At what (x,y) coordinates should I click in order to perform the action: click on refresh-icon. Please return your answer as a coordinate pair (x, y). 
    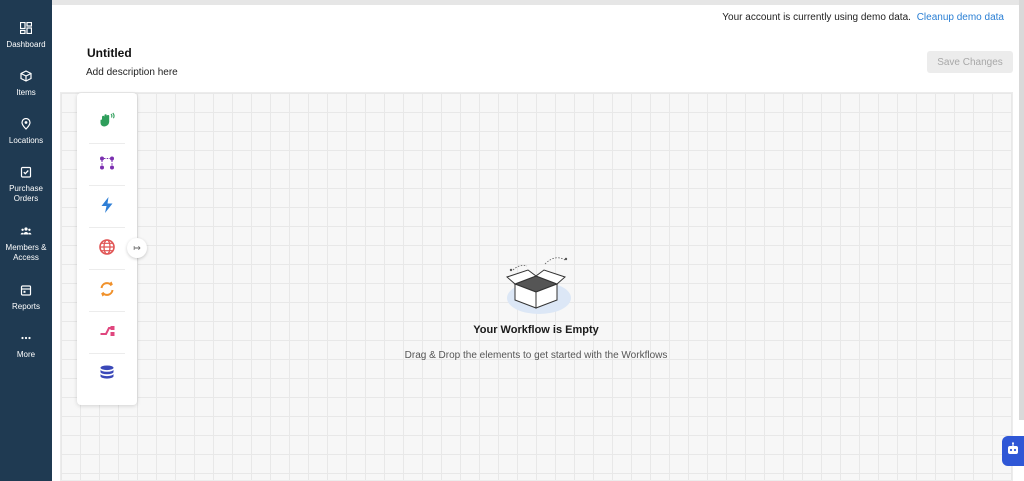
    Looking at the image, I should click on (107, 291).